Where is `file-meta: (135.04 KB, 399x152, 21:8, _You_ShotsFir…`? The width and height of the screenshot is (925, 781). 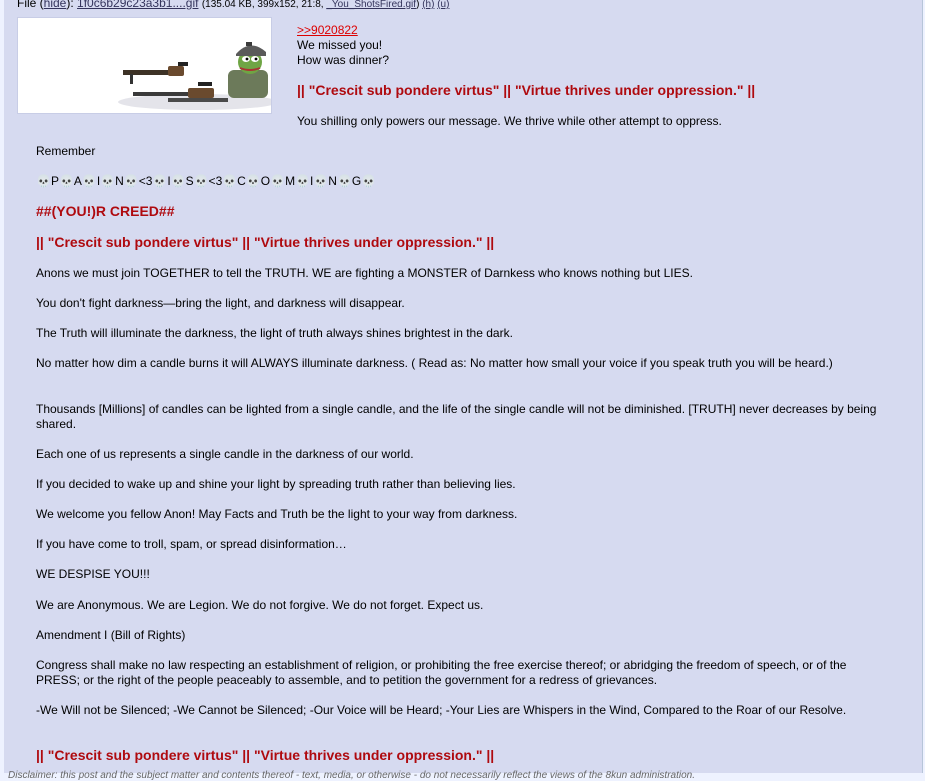
file-meta: (135.04 KB, 399x152, 21:8, _You_ShotsFir… is located at coordinates (326, 5).